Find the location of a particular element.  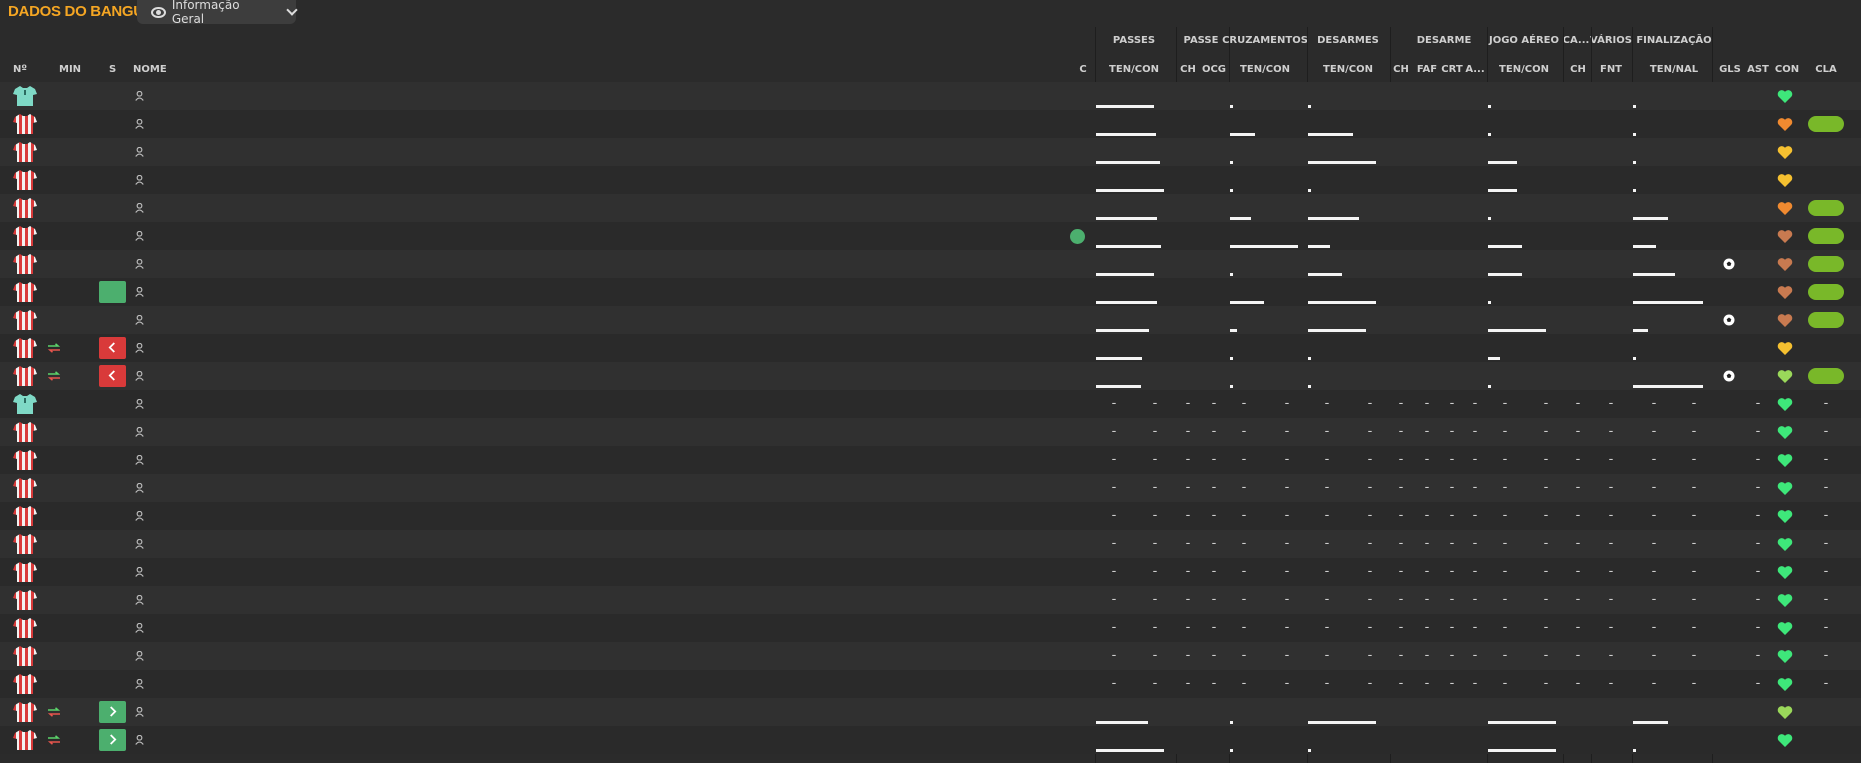

column-header-pas-ch: CH is located at coordinates (1188, 69).